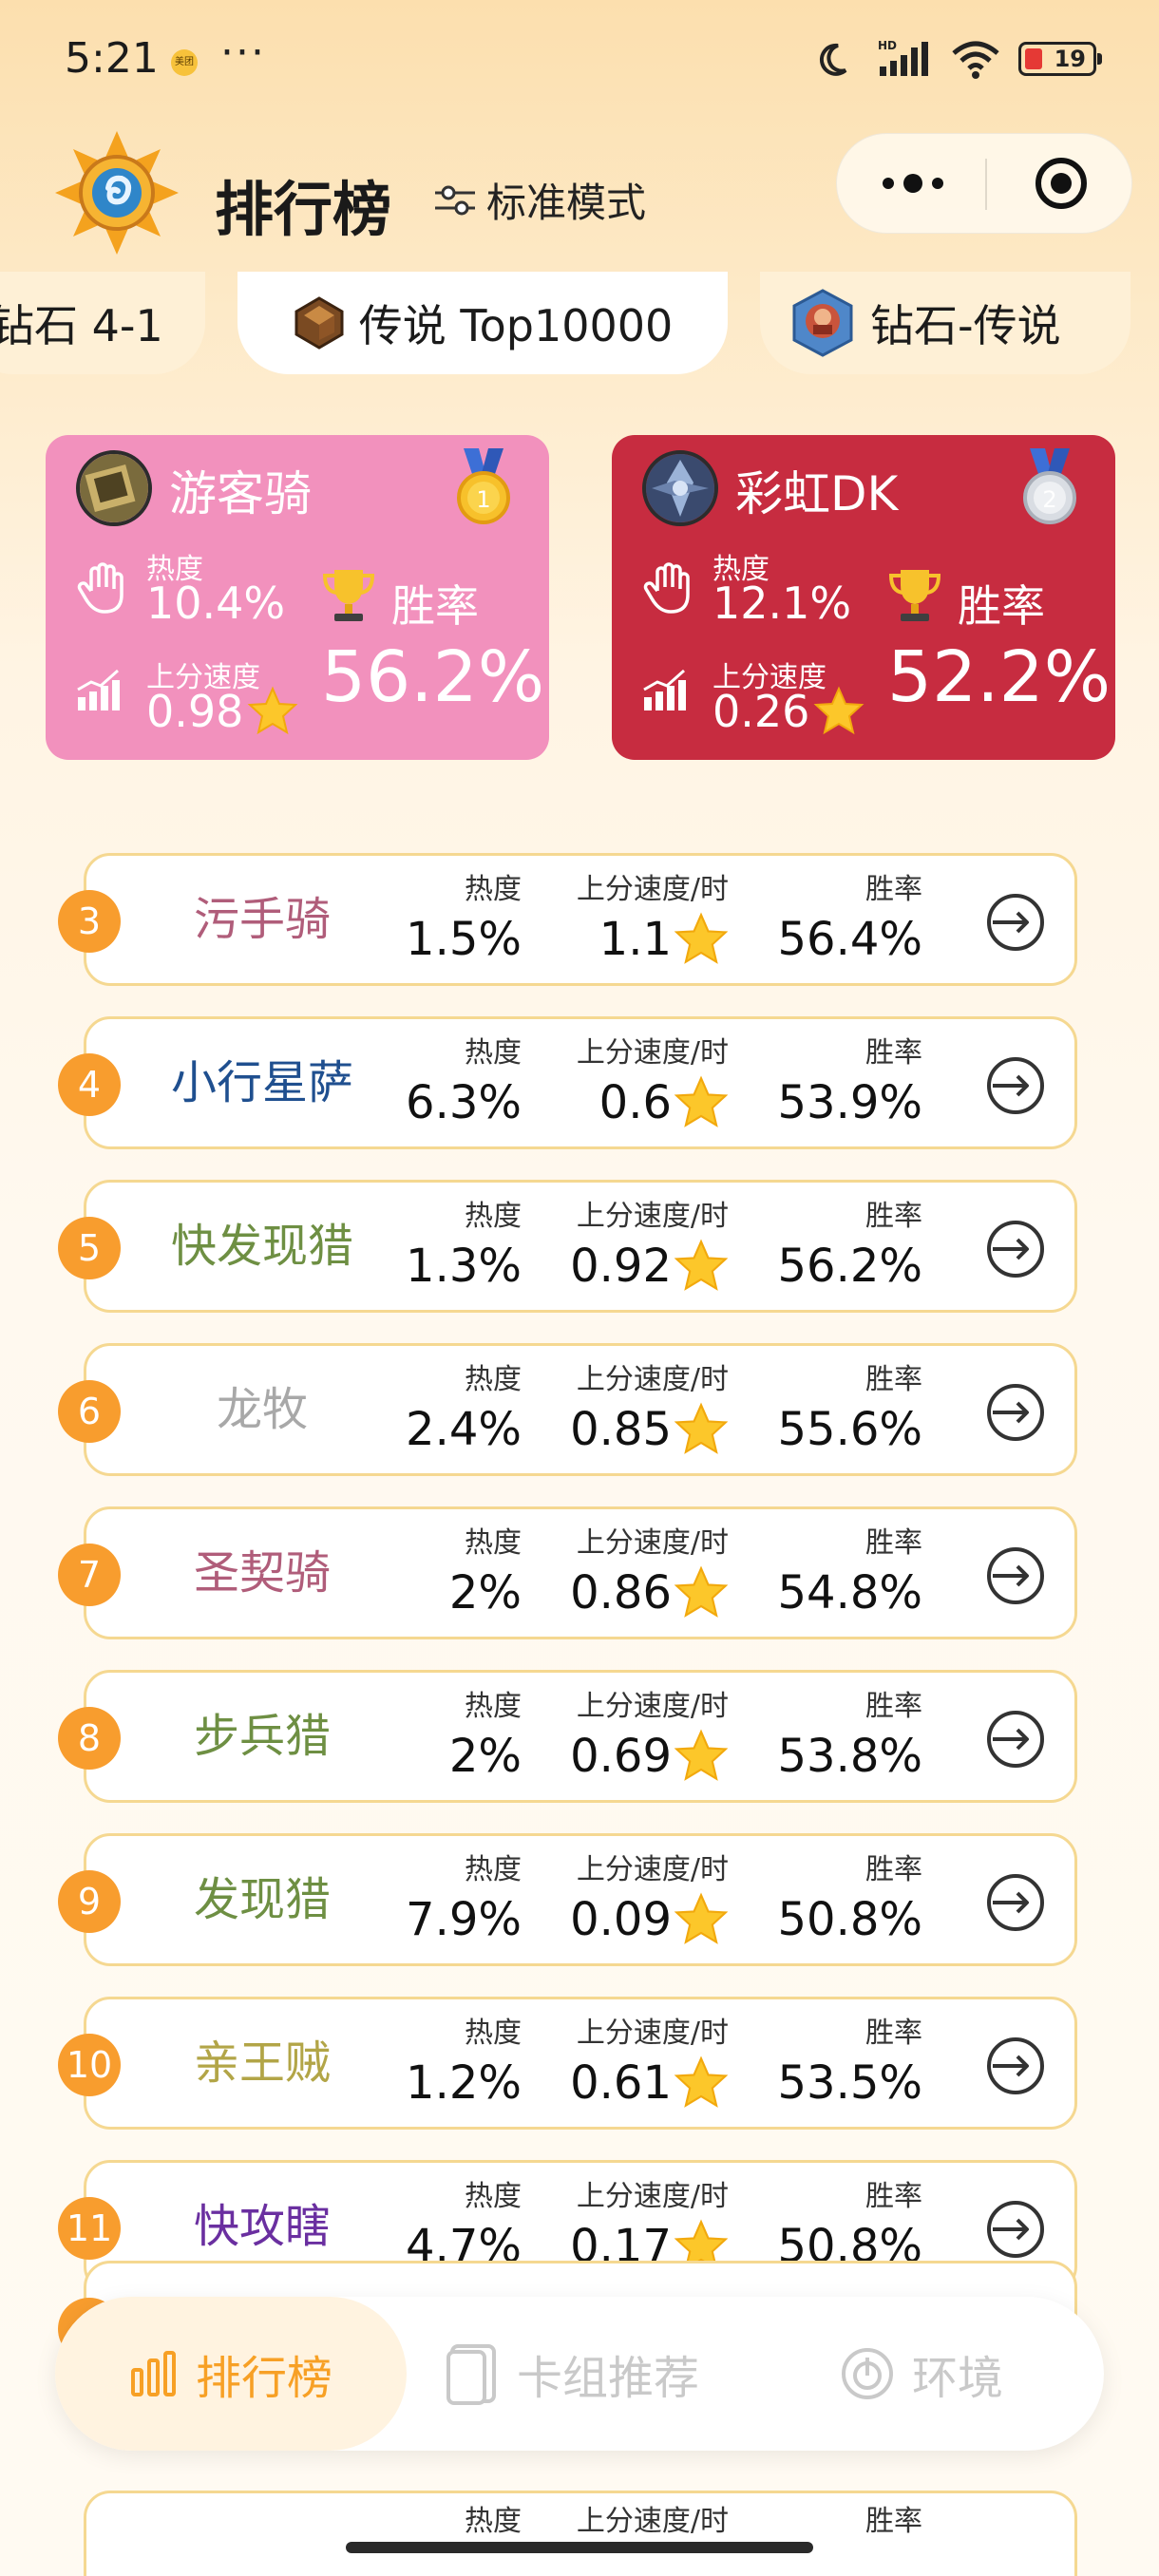 This screenshot has width=1159, height=2576. I want to click on rank-badge: 9, so click(89, 1901).